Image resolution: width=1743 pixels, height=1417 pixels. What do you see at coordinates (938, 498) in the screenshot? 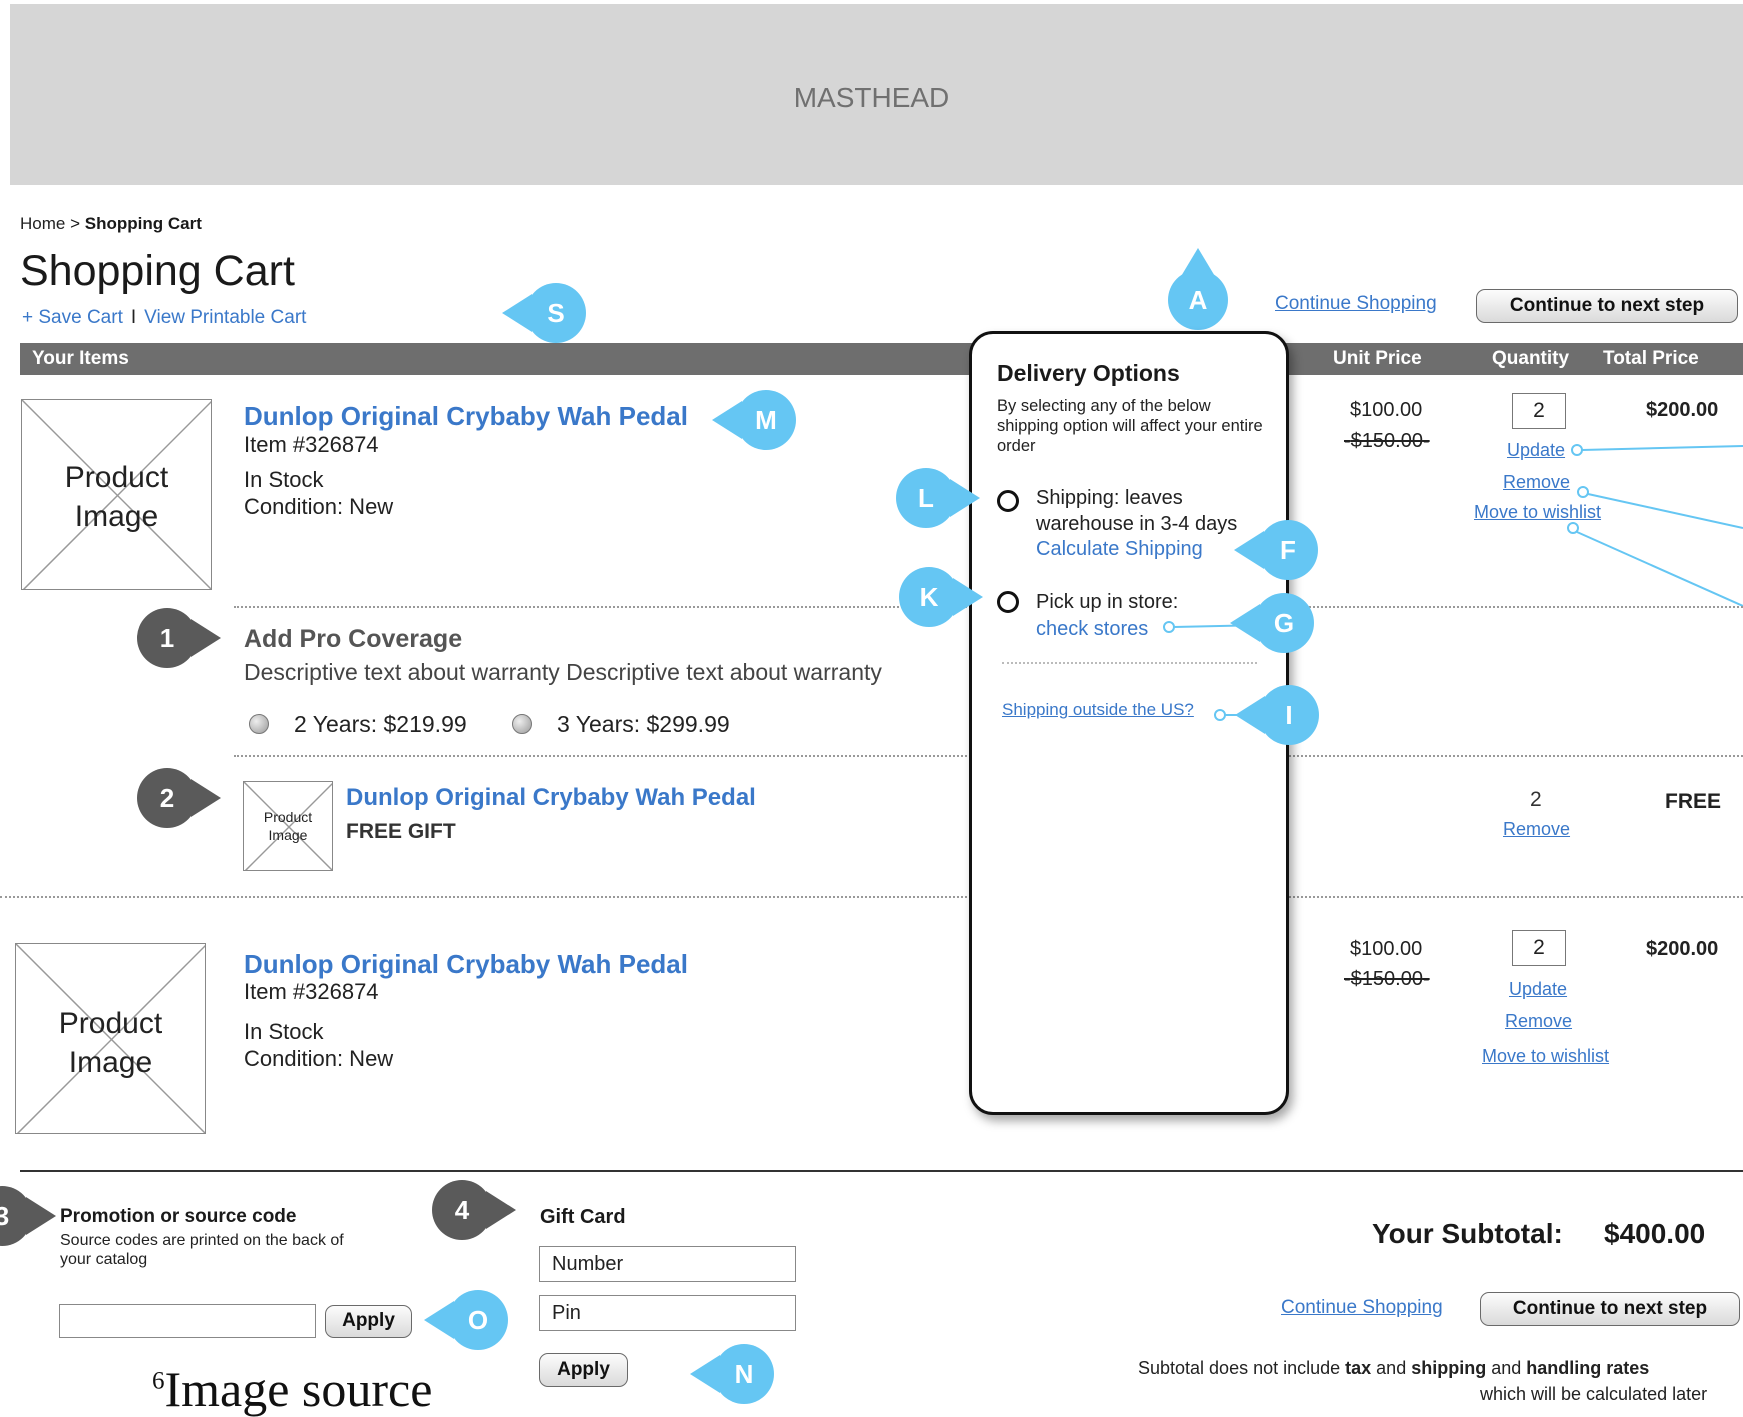
I see `callout-l: L` at bounding box center [938, 498].